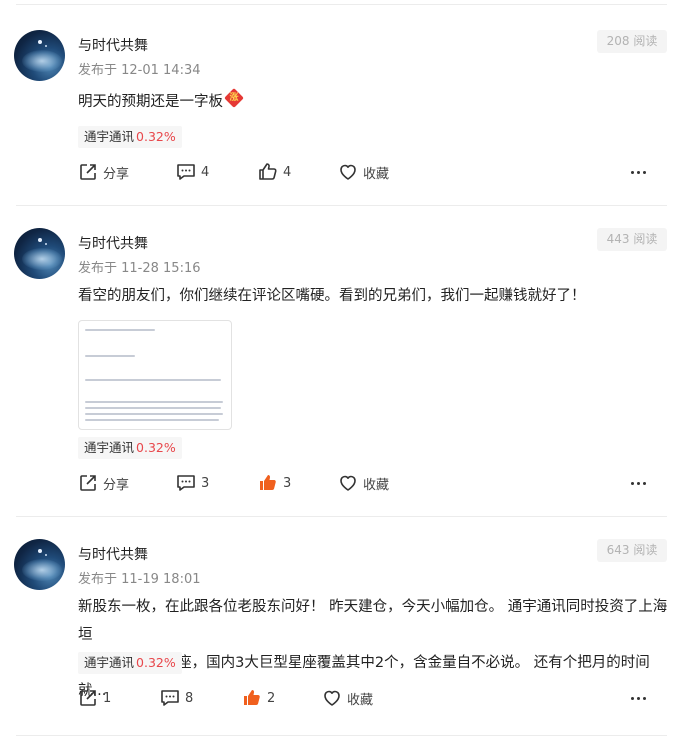 The height and width of the screenshot is (741, 683). Describe the element at coordinates (107, 698) in the screenshot. I see `share-count: 1` at that location.